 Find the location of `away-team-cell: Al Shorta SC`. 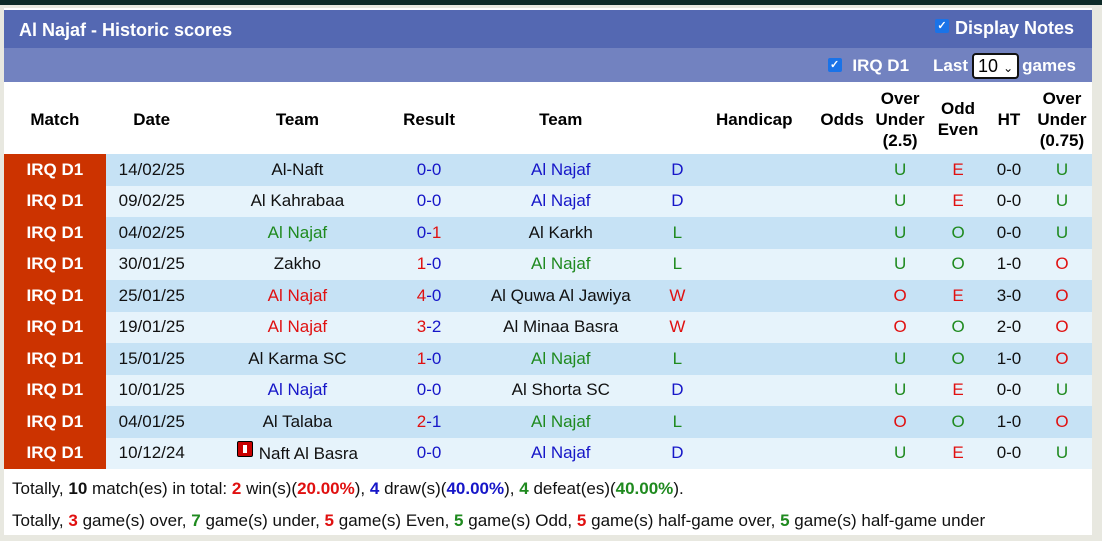

away-team-cell: Al Shorta SC is located at coordinates (561, 390).